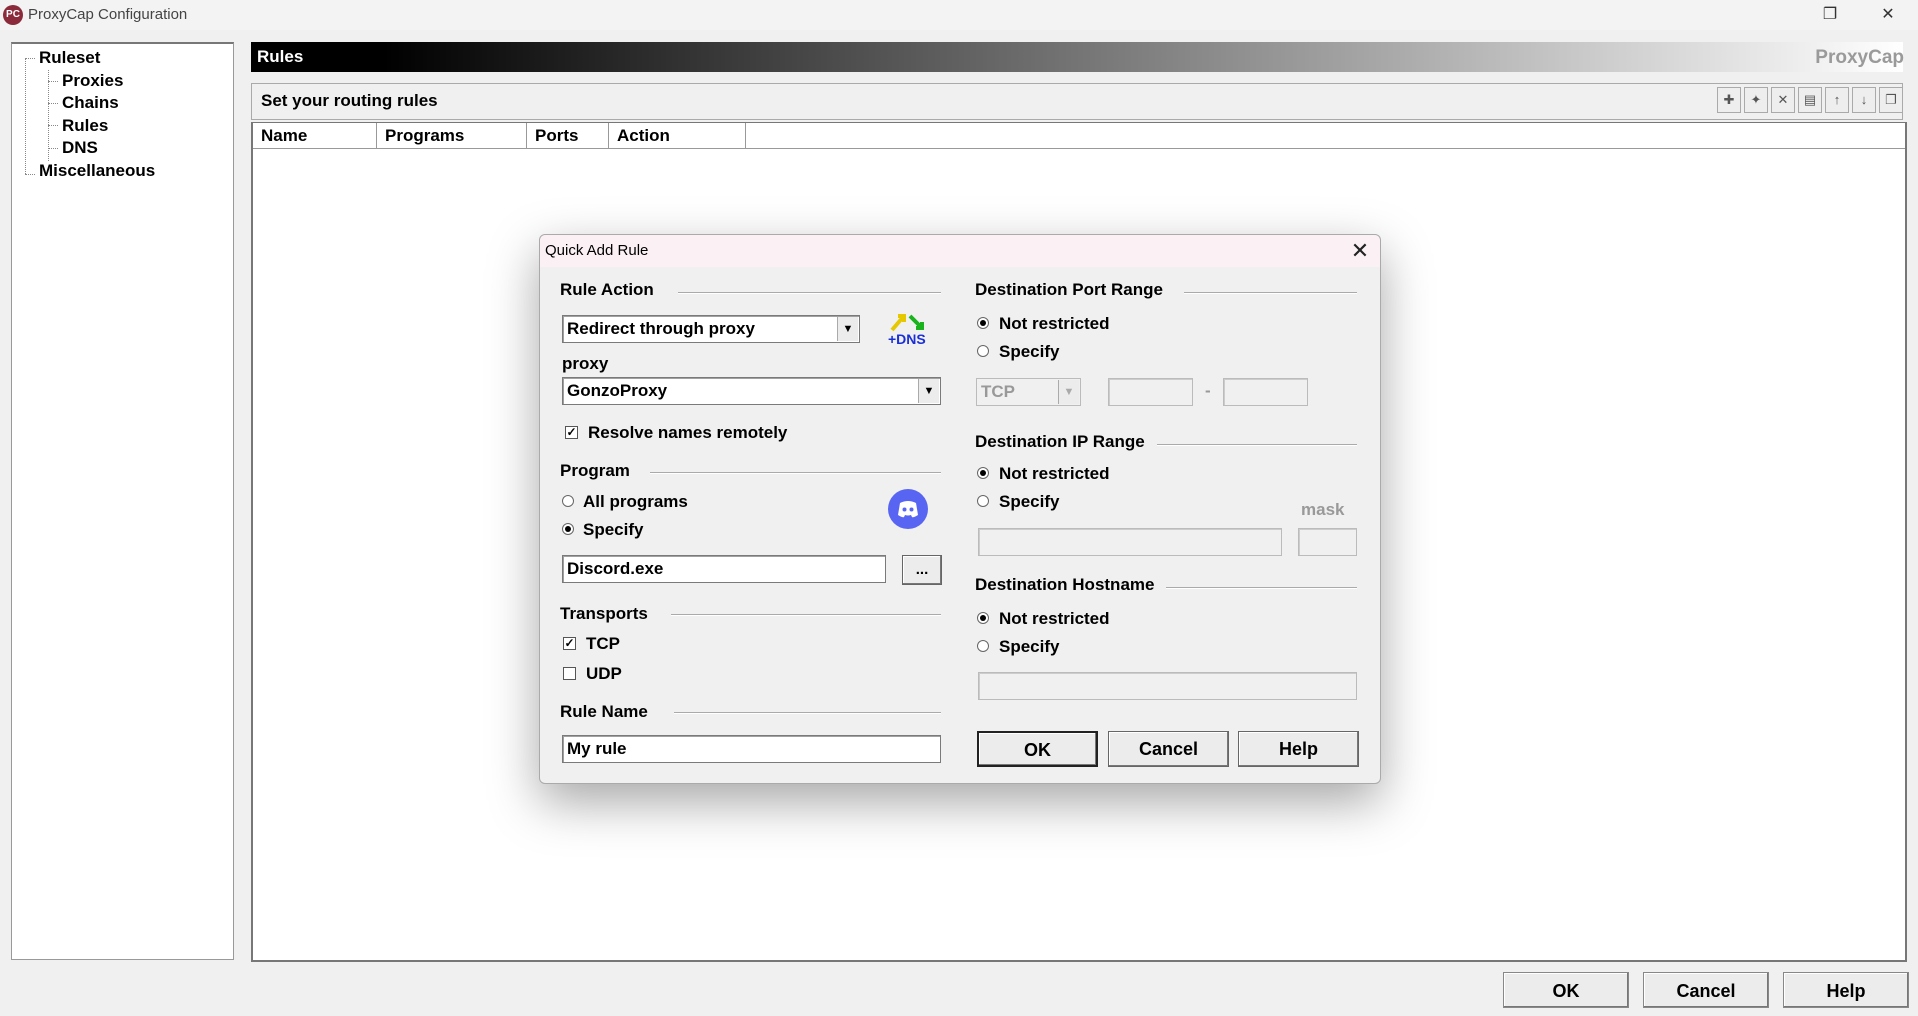  Describe the element at coordinates (1783, 100) in the screenshot. I see `delete-icon: ✕` at that location.